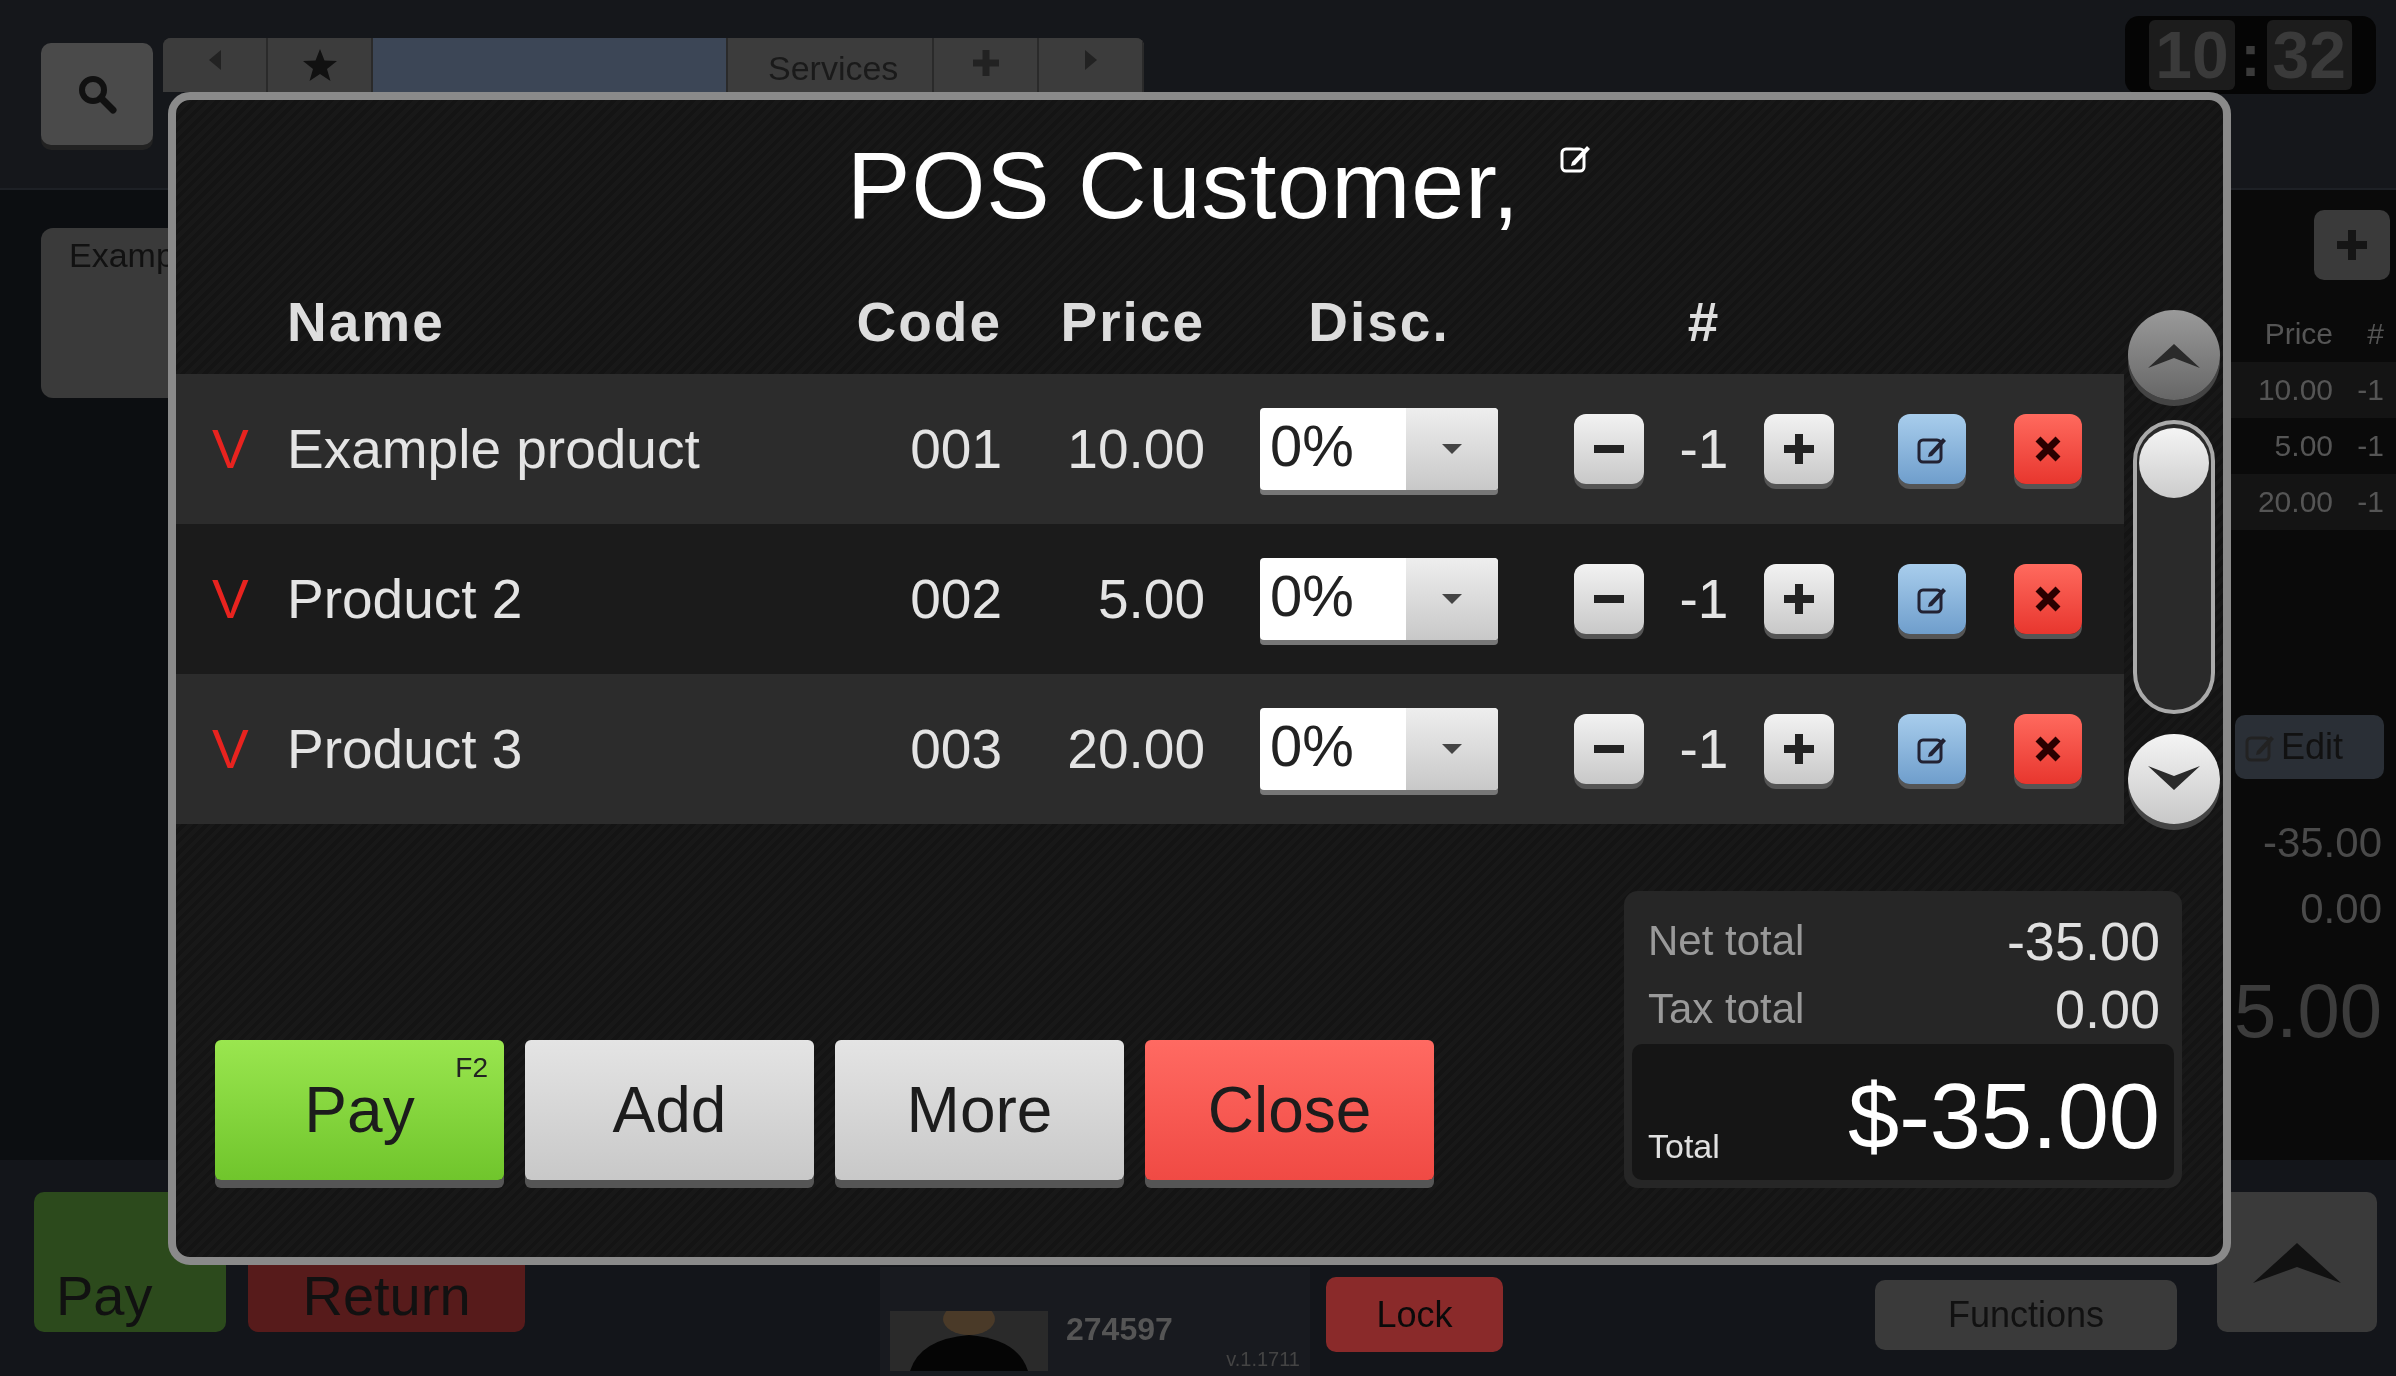 This screenshot has width=2396, height=1376. I want to click on product-price: 20.00, so click(1135, 749).